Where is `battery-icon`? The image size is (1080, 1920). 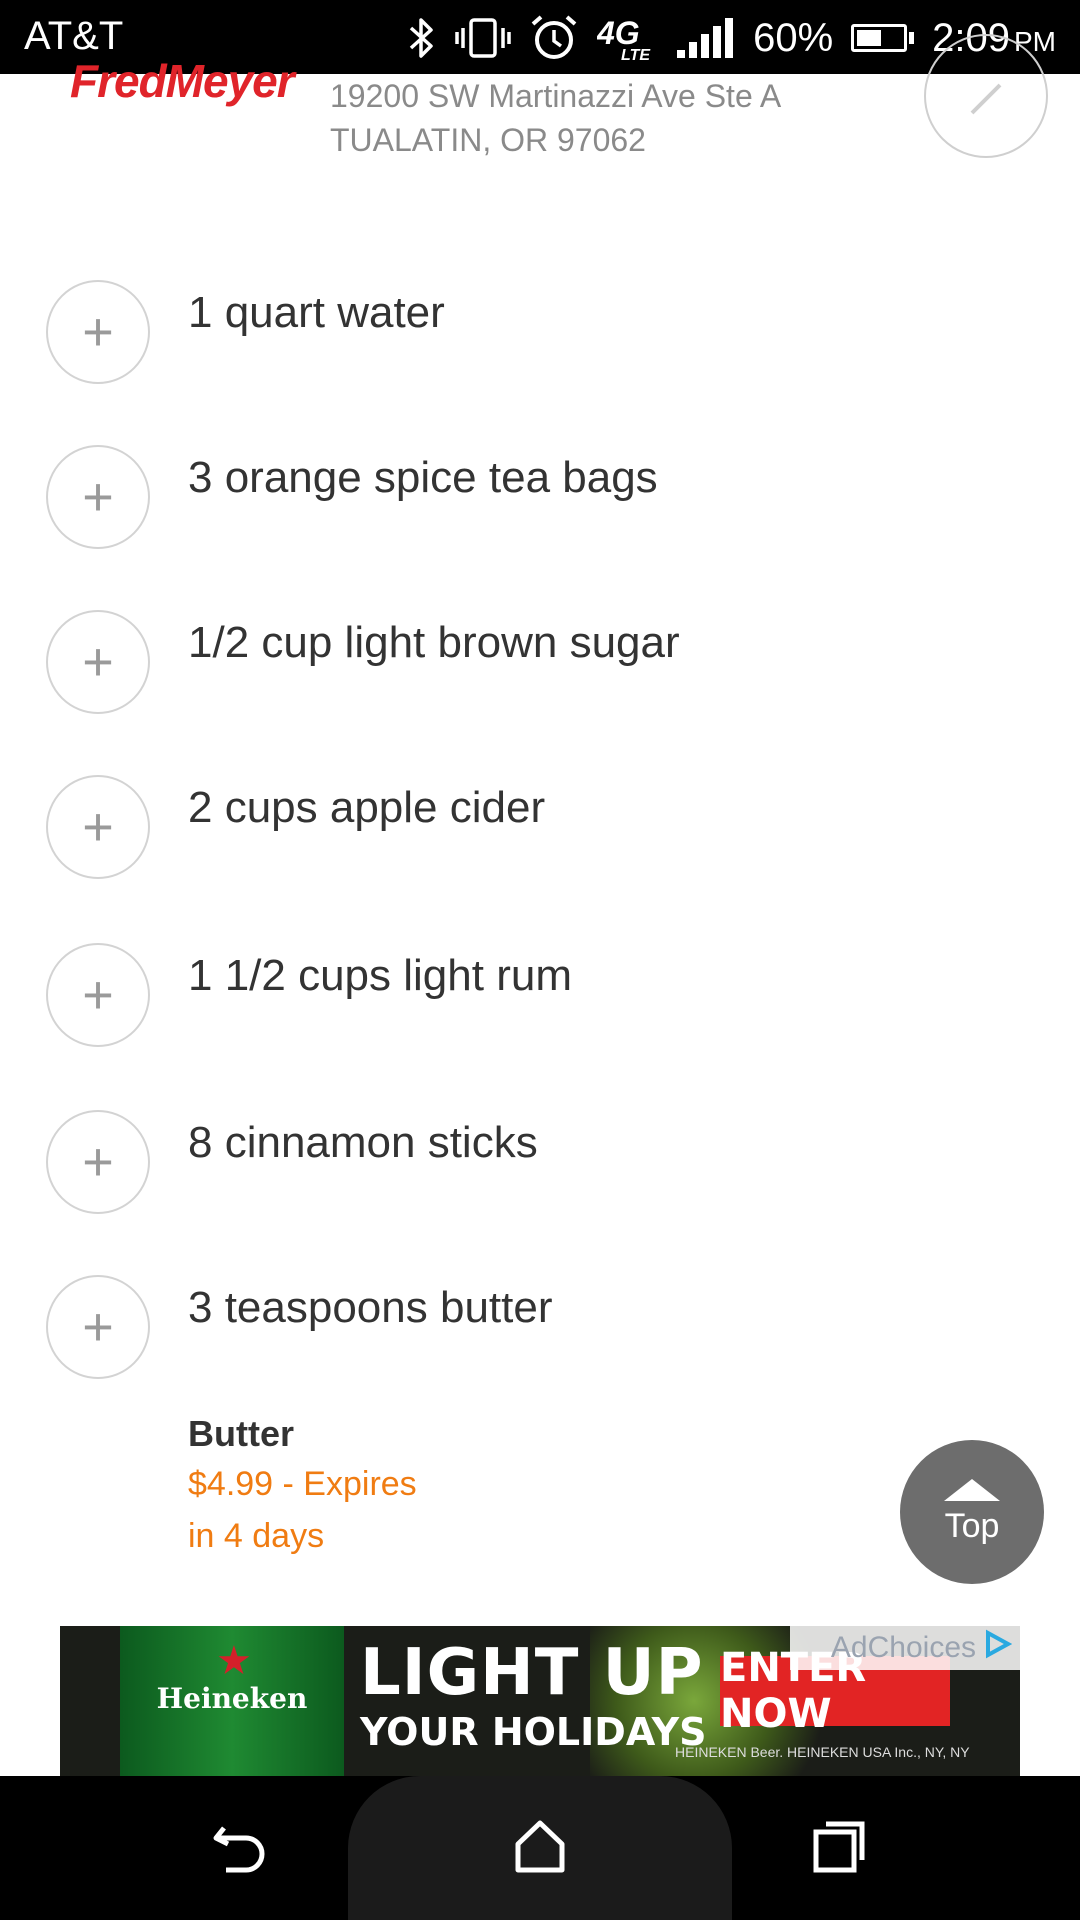
battery-icon is located at coordinates (883, 38).